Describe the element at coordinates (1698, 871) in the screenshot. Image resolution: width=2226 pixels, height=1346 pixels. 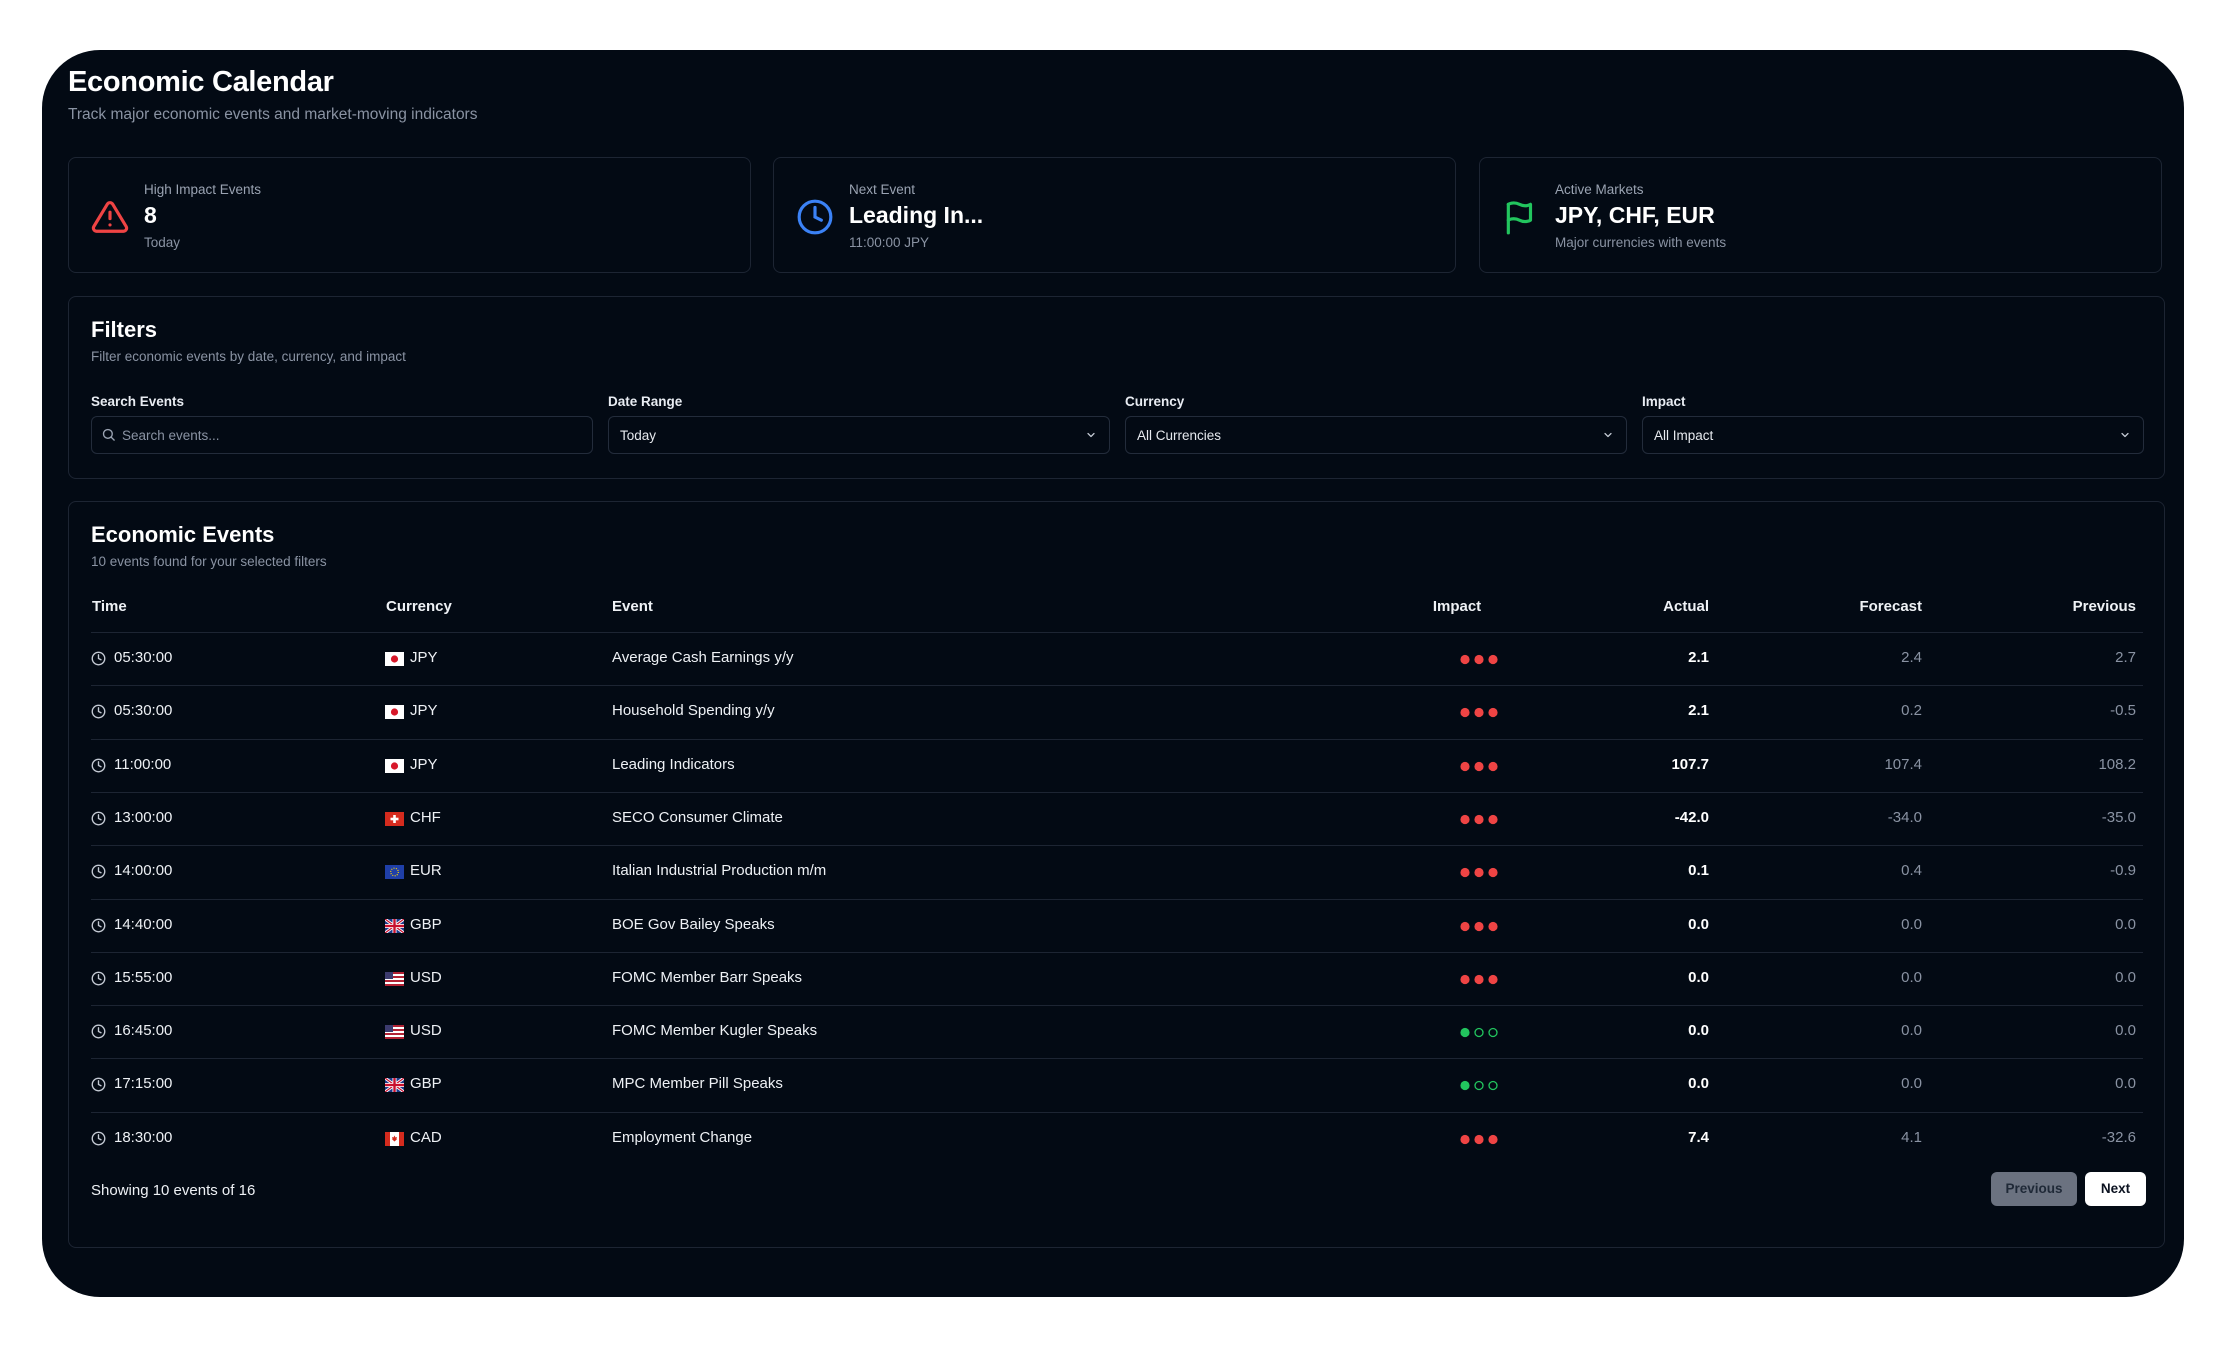
I see `event-actual: 0.1` at that location.